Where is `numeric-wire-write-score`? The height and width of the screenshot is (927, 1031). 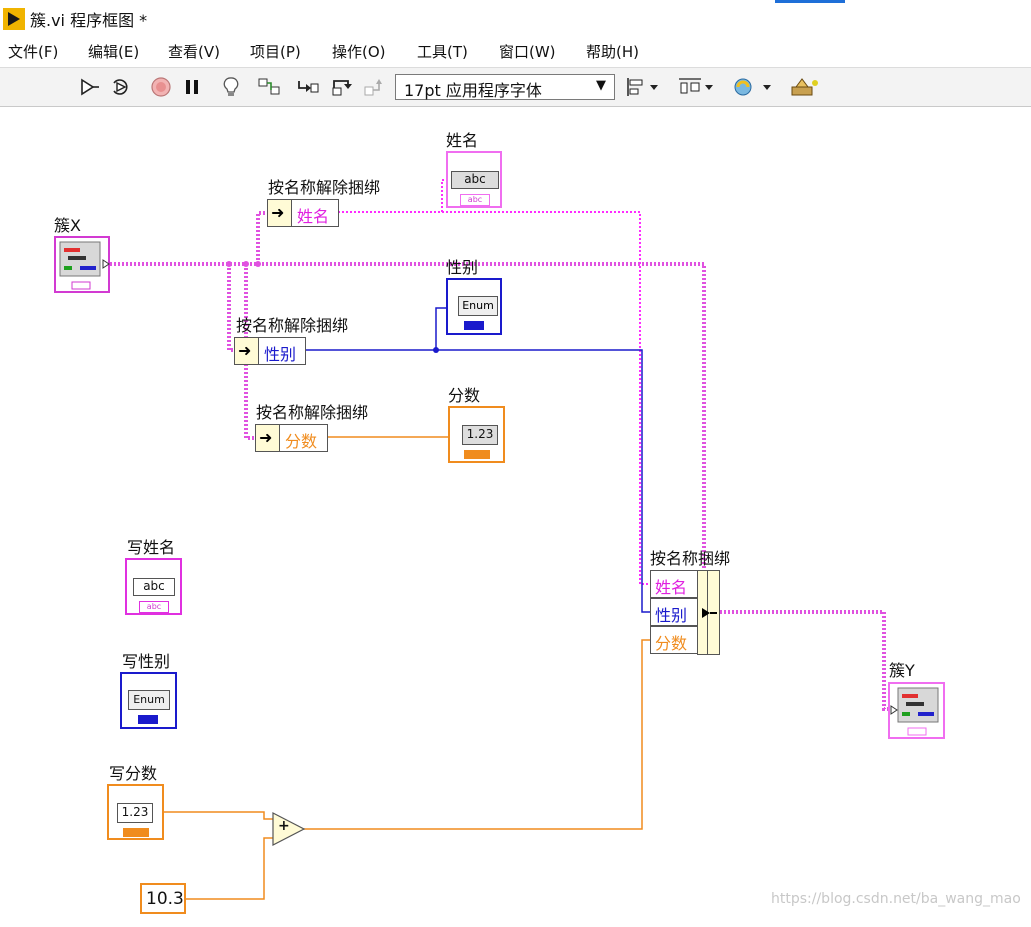
numeric-wire-write-score is located at coordinates (219, 815).